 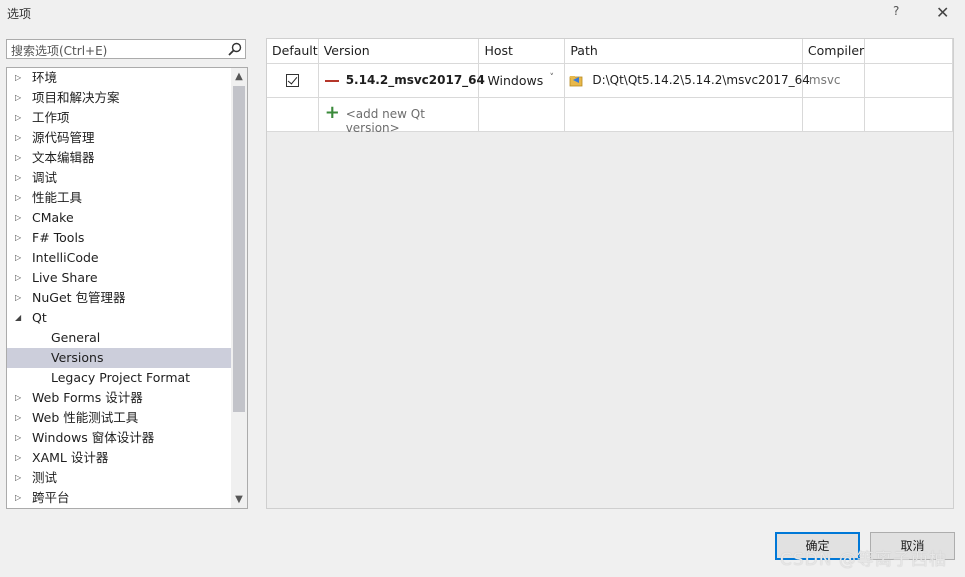 What do you see at coordinates (119, 278) in the screenshot?
I see `tree-item-live-share: ▷ Live Share` at bounding box center [119, 278].